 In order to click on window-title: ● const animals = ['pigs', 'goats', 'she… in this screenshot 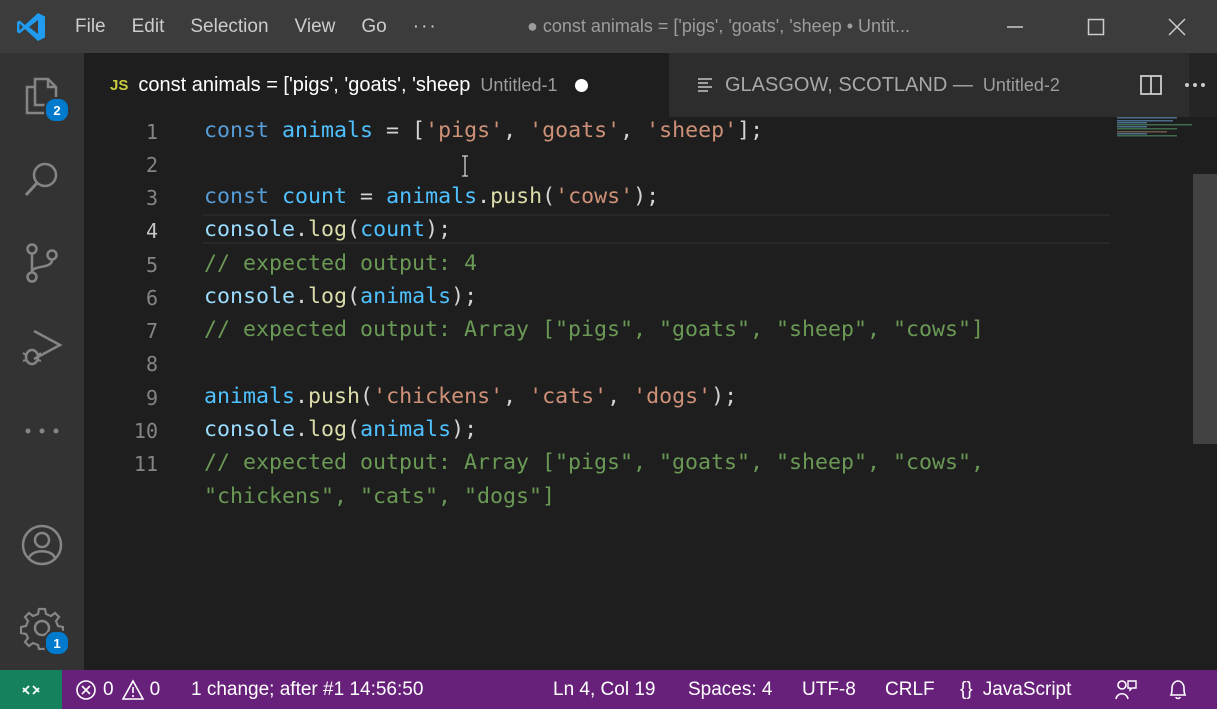, I will do `click(719, 26)`.